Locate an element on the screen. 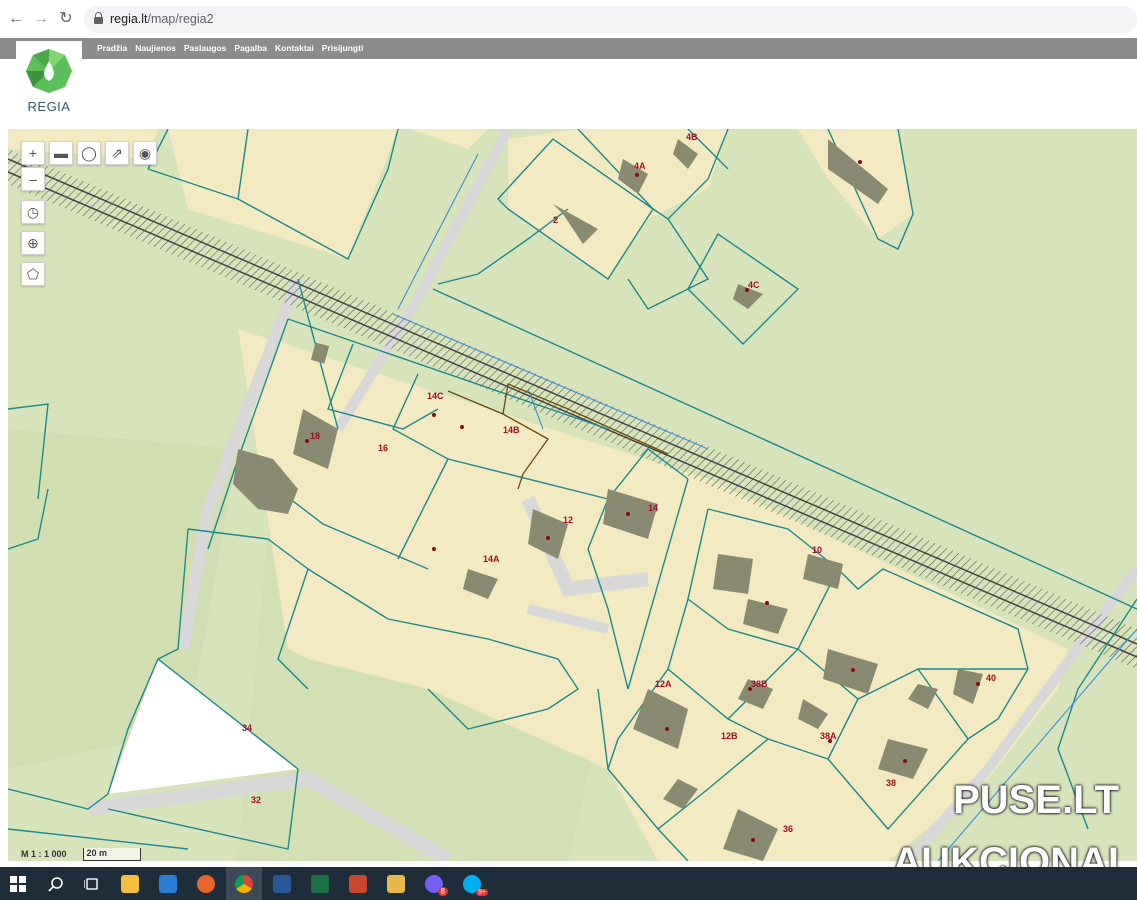 This screenshot has width=1137, height=900. logo-text: REGIA is located at coordinates (49, 106).